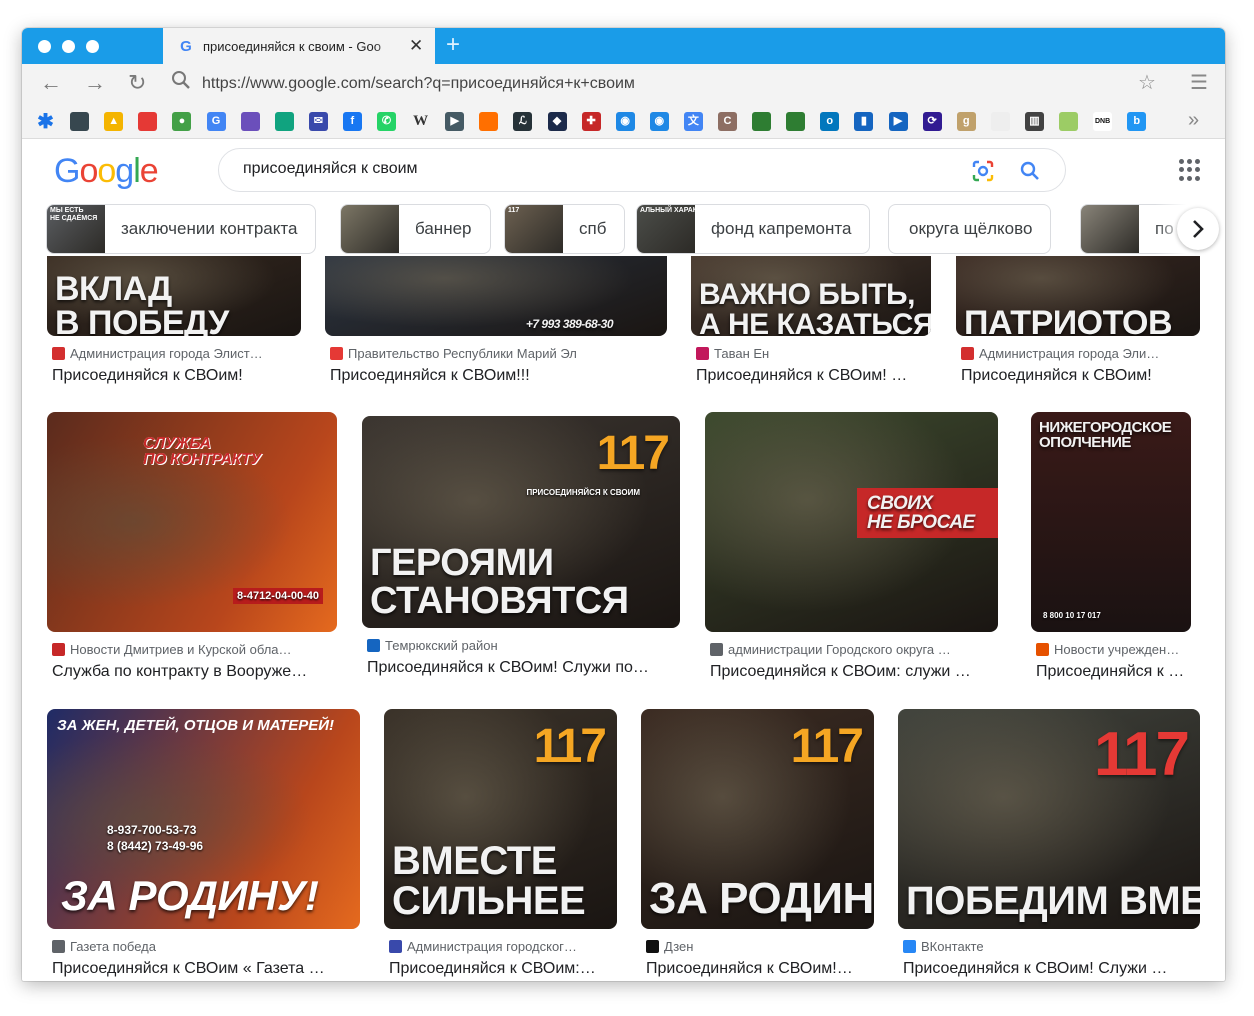 The height and width of the screenshot is (1016, 1254). I want to click on result-source: Правительство Республики Марий Эл, so click(497, 353).